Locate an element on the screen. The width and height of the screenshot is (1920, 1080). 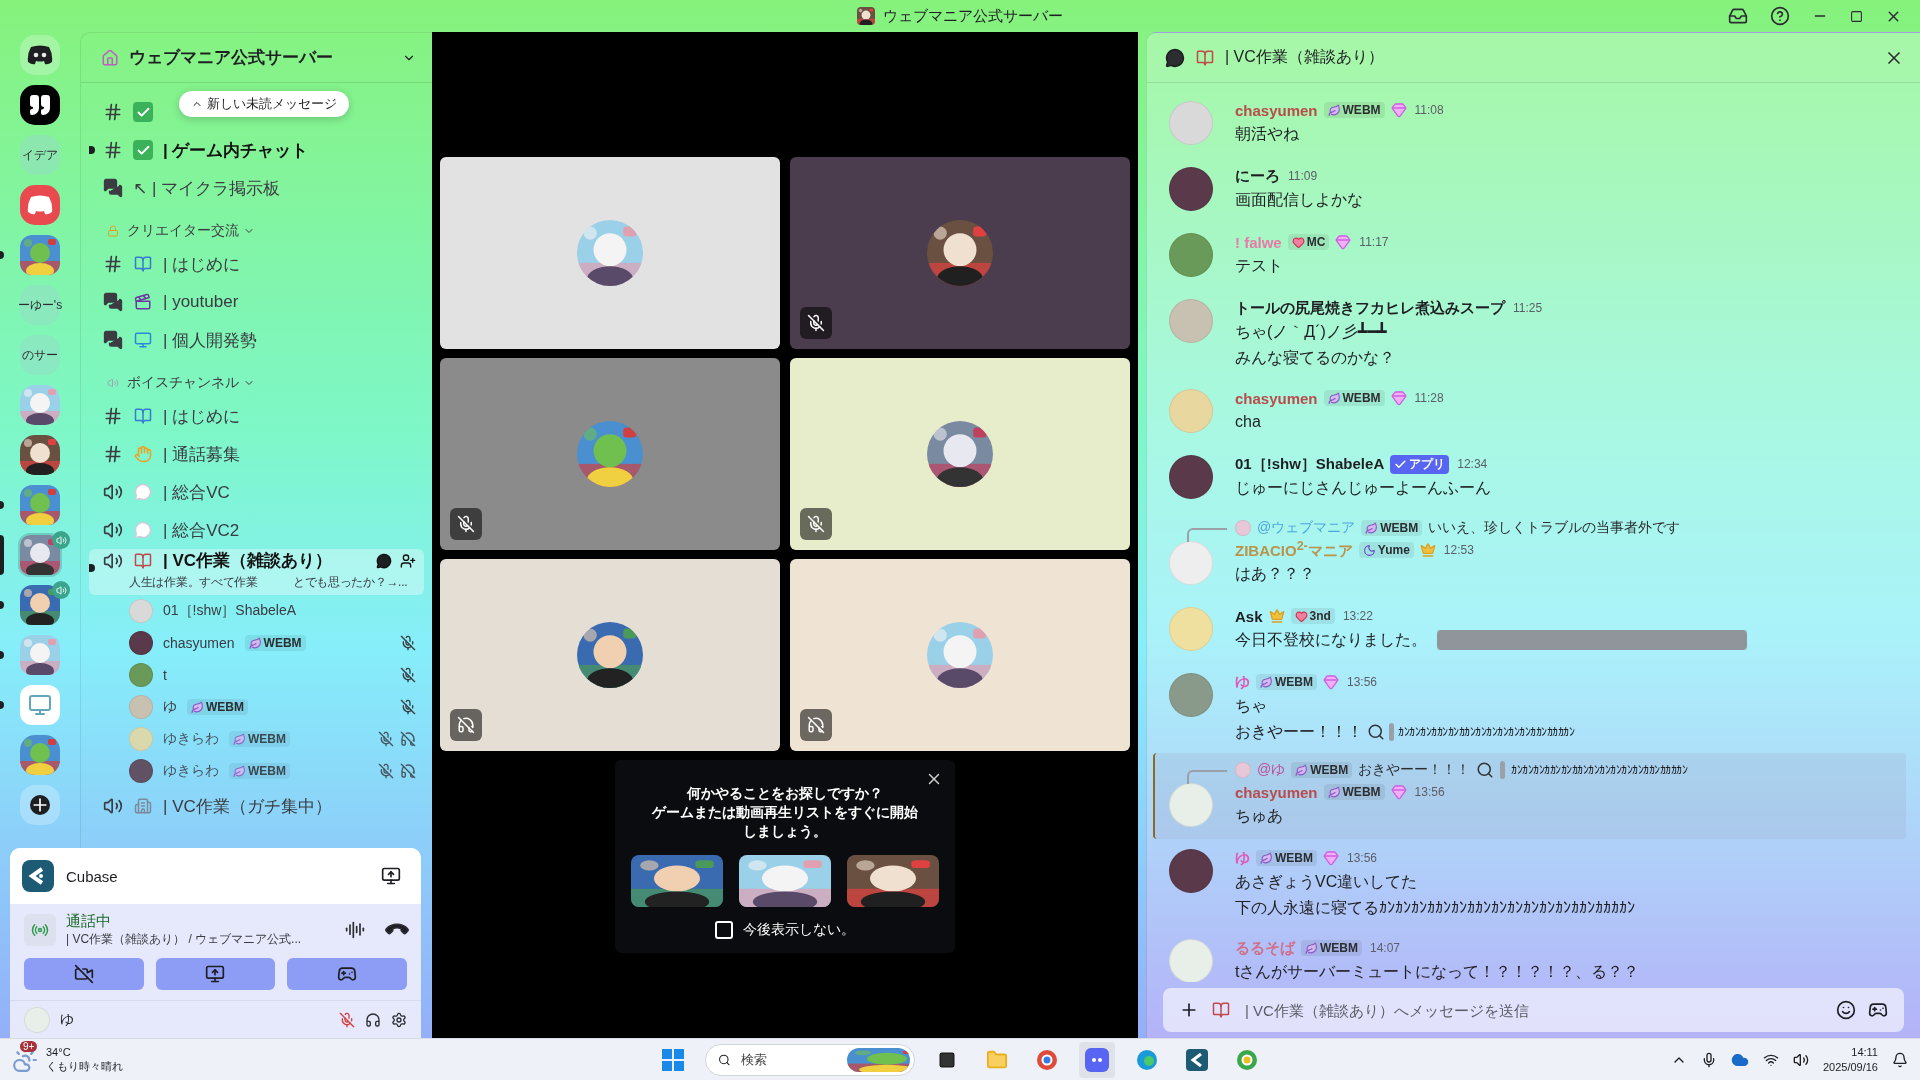
timestamp: 11:09 is located at coordinates (1303, 176).